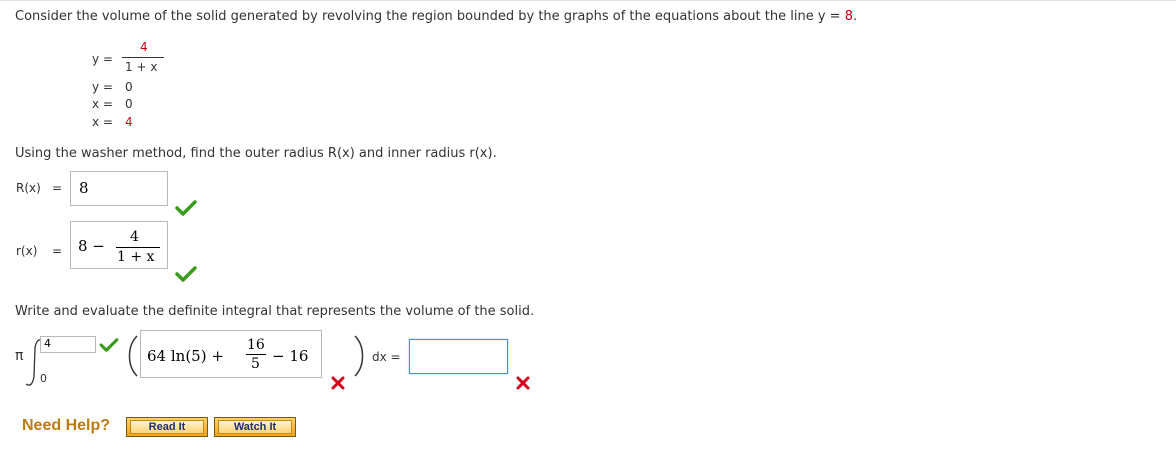 The width and height of the screenshot is (1176, 468). What do you see at coordinates (129, 104) in the screenshot?
I see `eq3-rhs: 0` at bounding box center [129, 104].